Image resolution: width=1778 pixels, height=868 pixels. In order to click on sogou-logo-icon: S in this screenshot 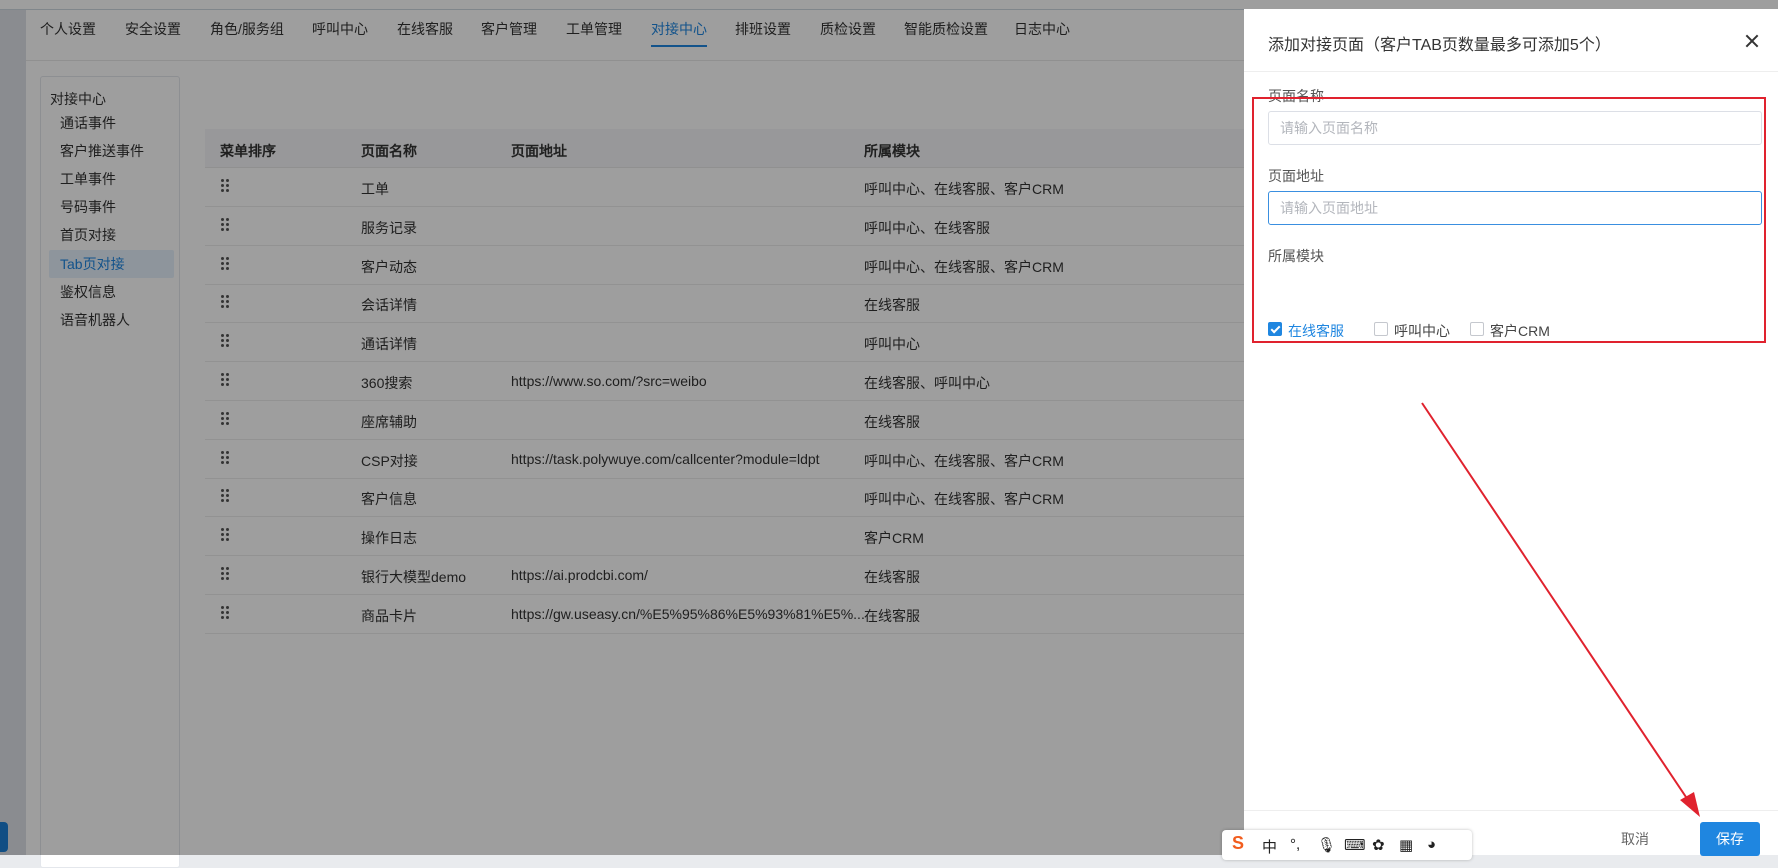, I will do `click(1238, 843)`.